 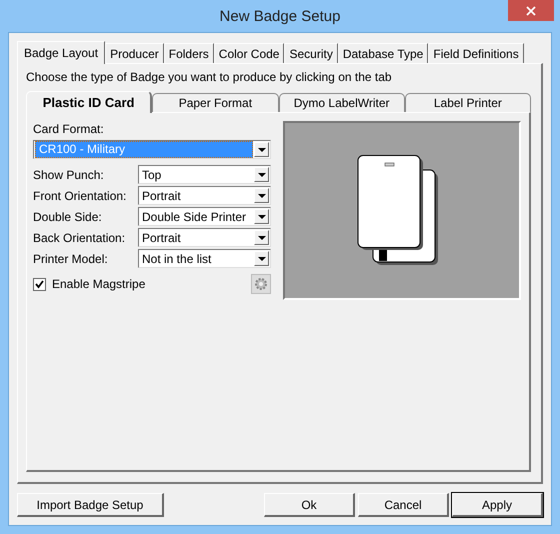 I want to click on gear-icon, so click(x=261, y=284).